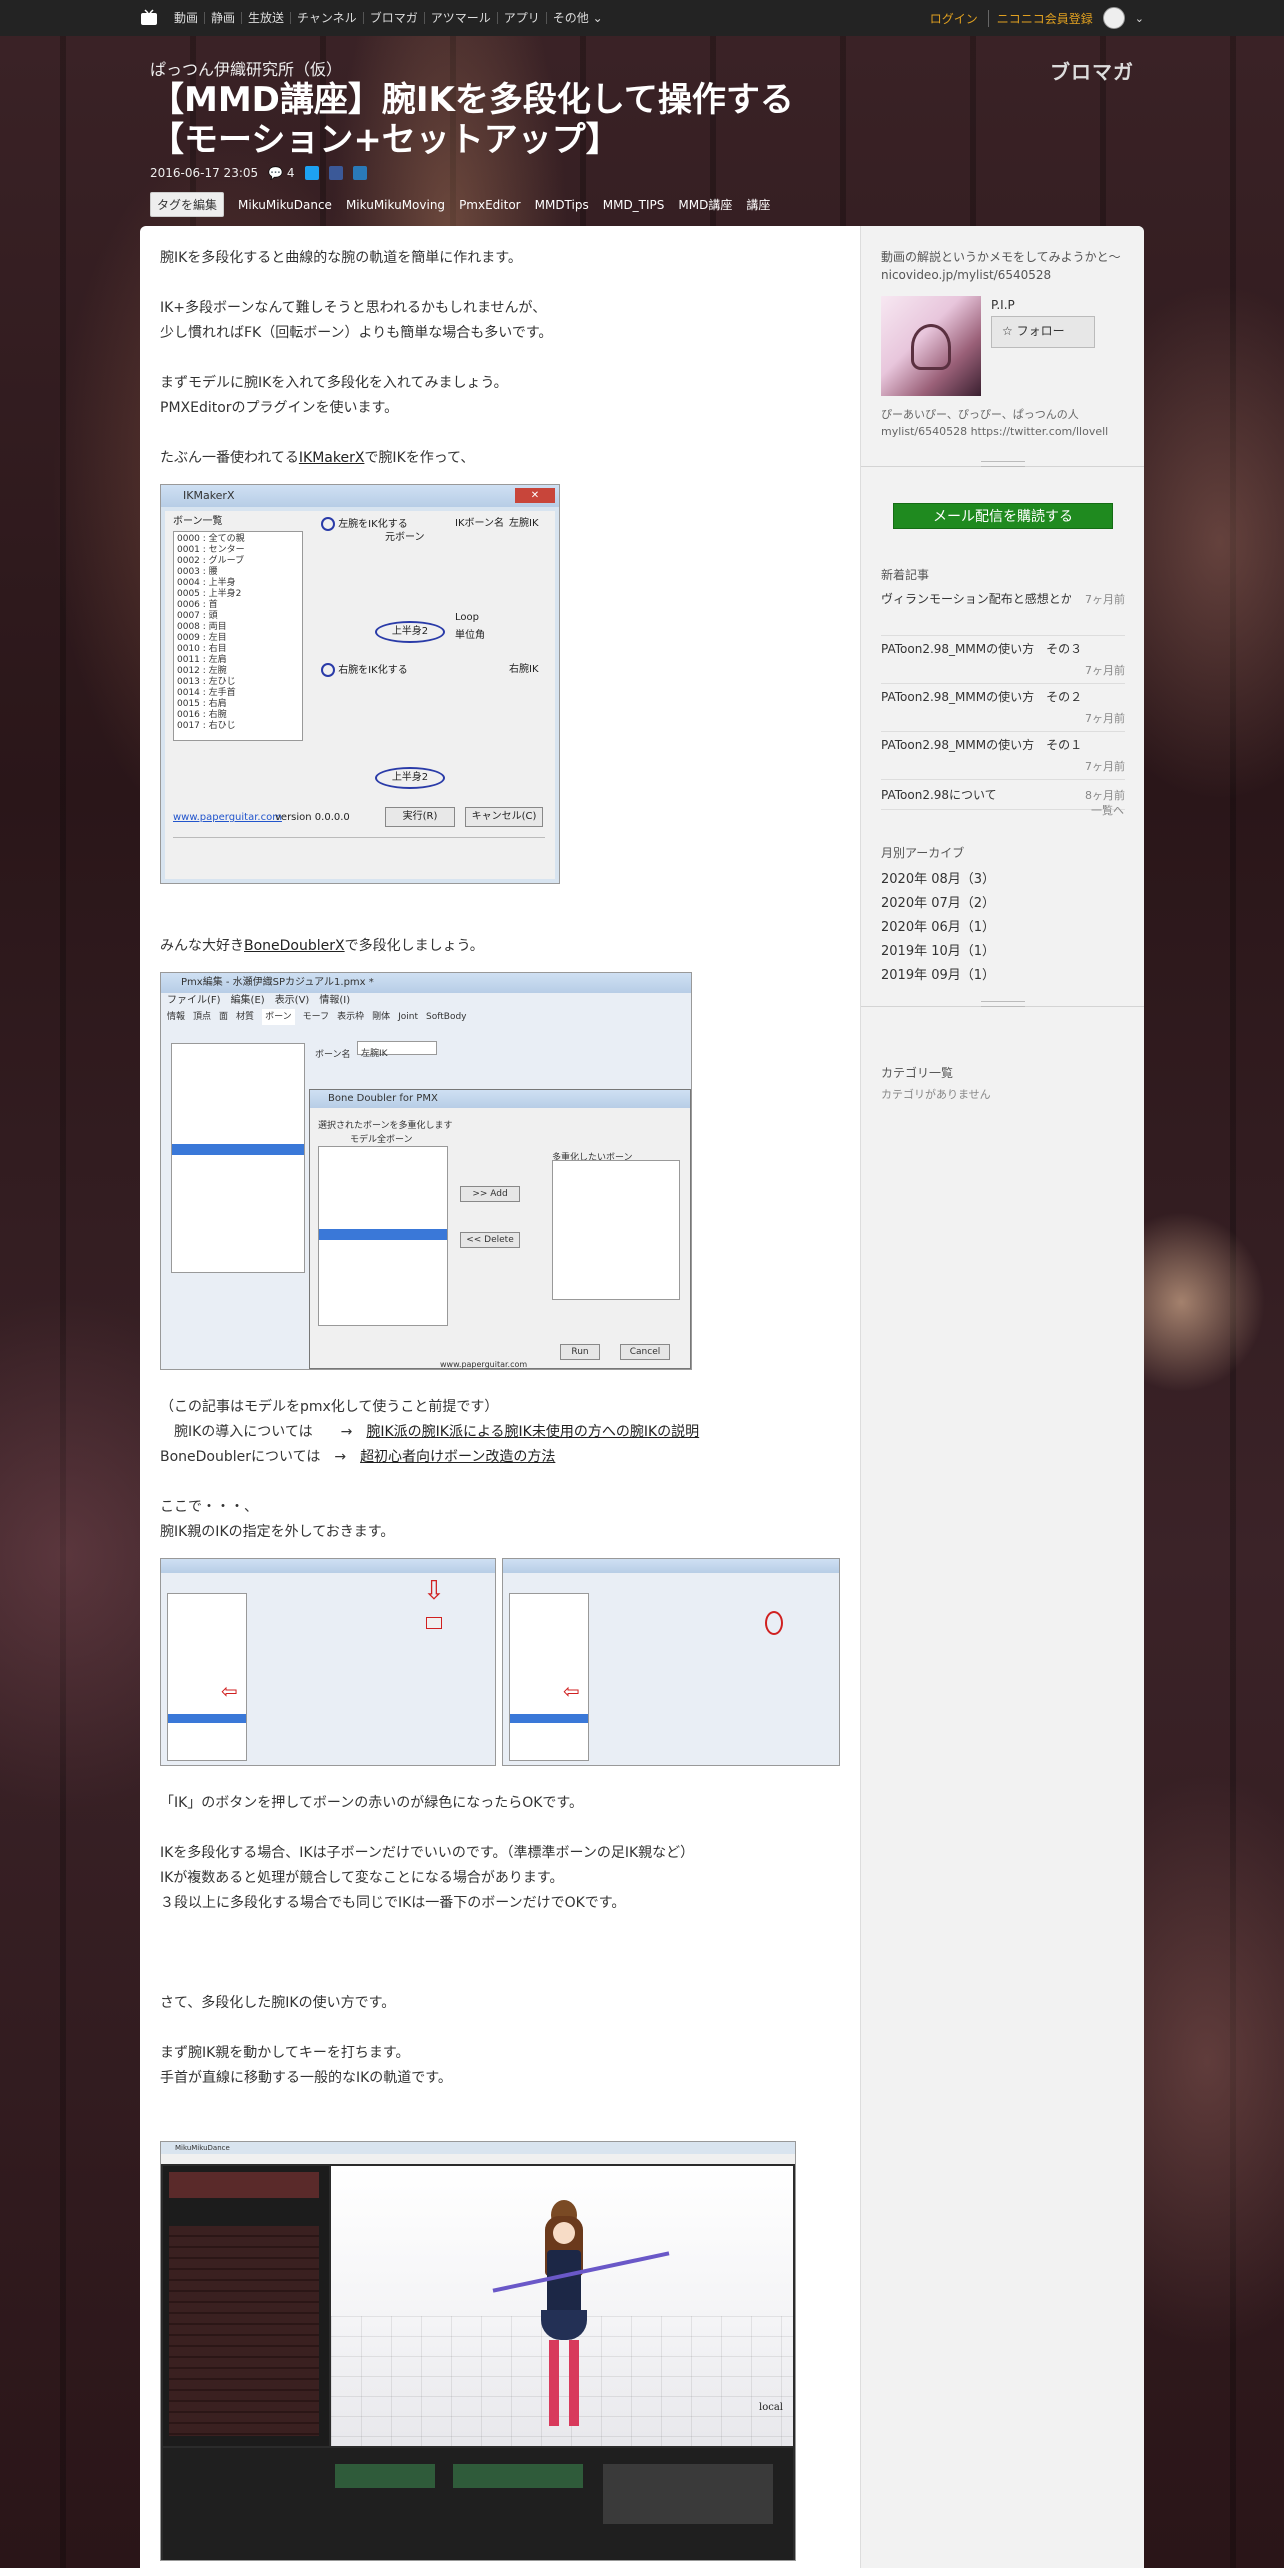  What do you see at coordinates (176, 1017) in the screenshot?
I see `pmx-tab: 情報` at bounding box center [176, 1017].